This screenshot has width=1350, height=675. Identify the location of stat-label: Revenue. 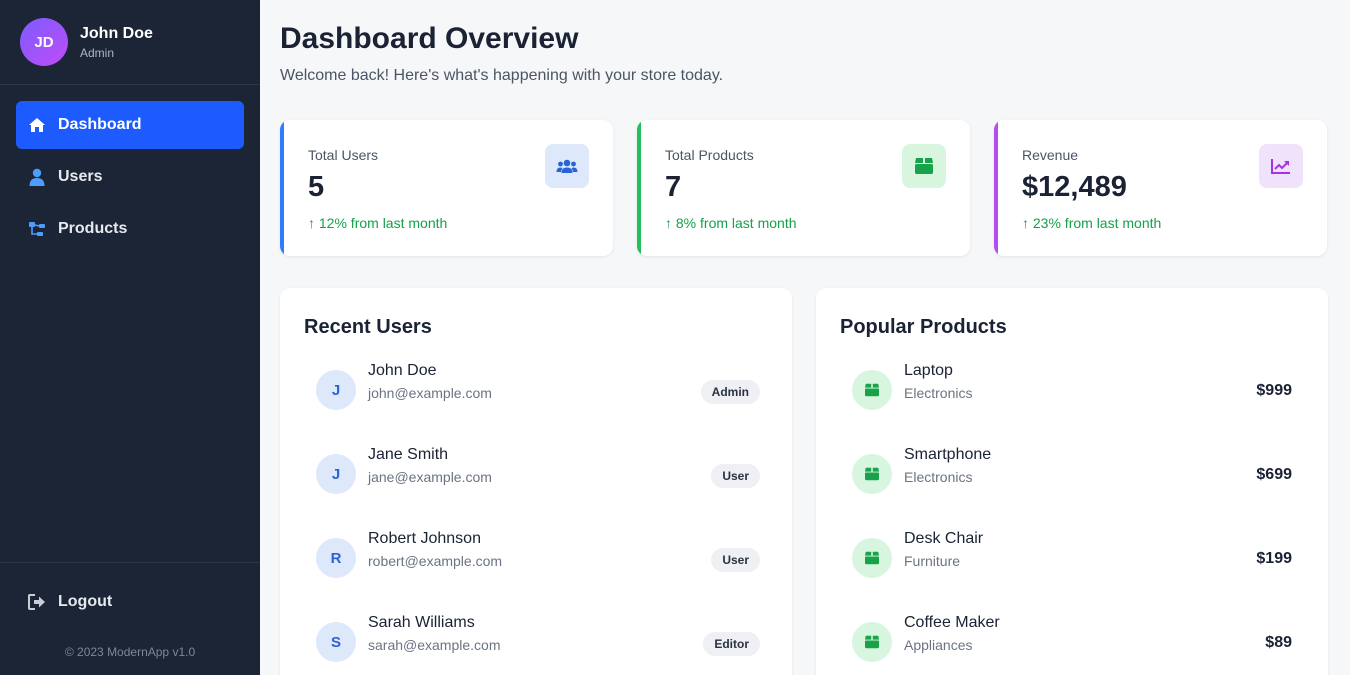
(1050, 155).